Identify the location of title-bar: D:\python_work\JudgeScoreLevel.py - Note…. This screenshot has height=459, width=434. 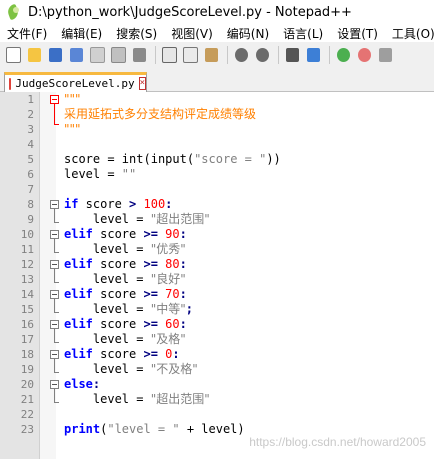
(217, 12).